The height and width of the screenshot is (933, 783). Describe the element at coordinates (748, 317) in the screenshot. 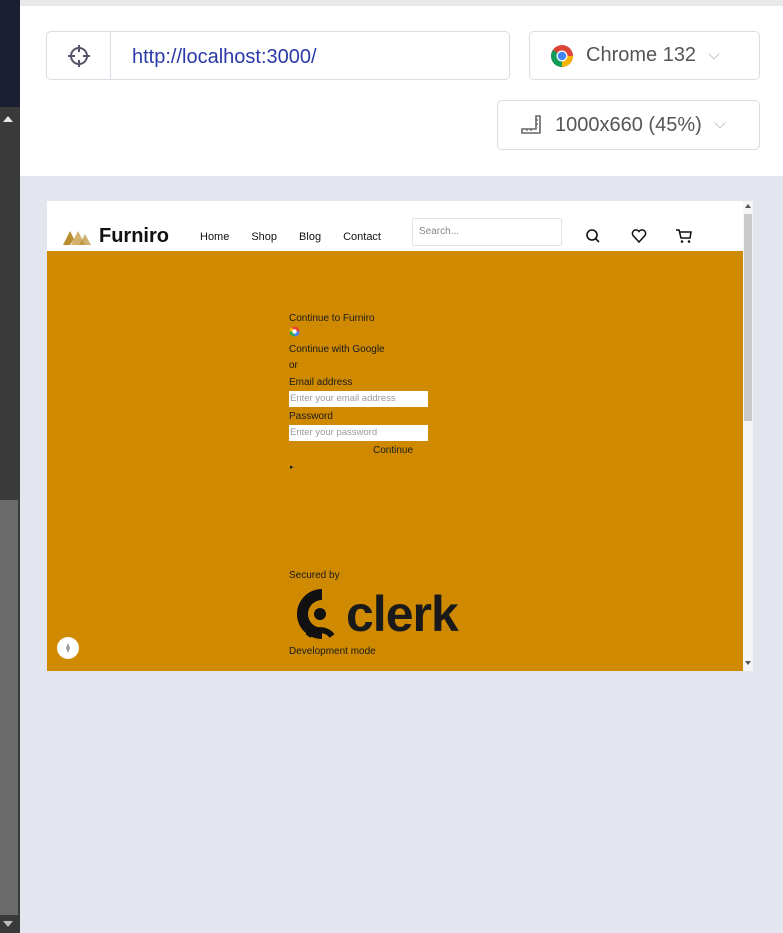

I see `preview-scroll-thumb` at that location.